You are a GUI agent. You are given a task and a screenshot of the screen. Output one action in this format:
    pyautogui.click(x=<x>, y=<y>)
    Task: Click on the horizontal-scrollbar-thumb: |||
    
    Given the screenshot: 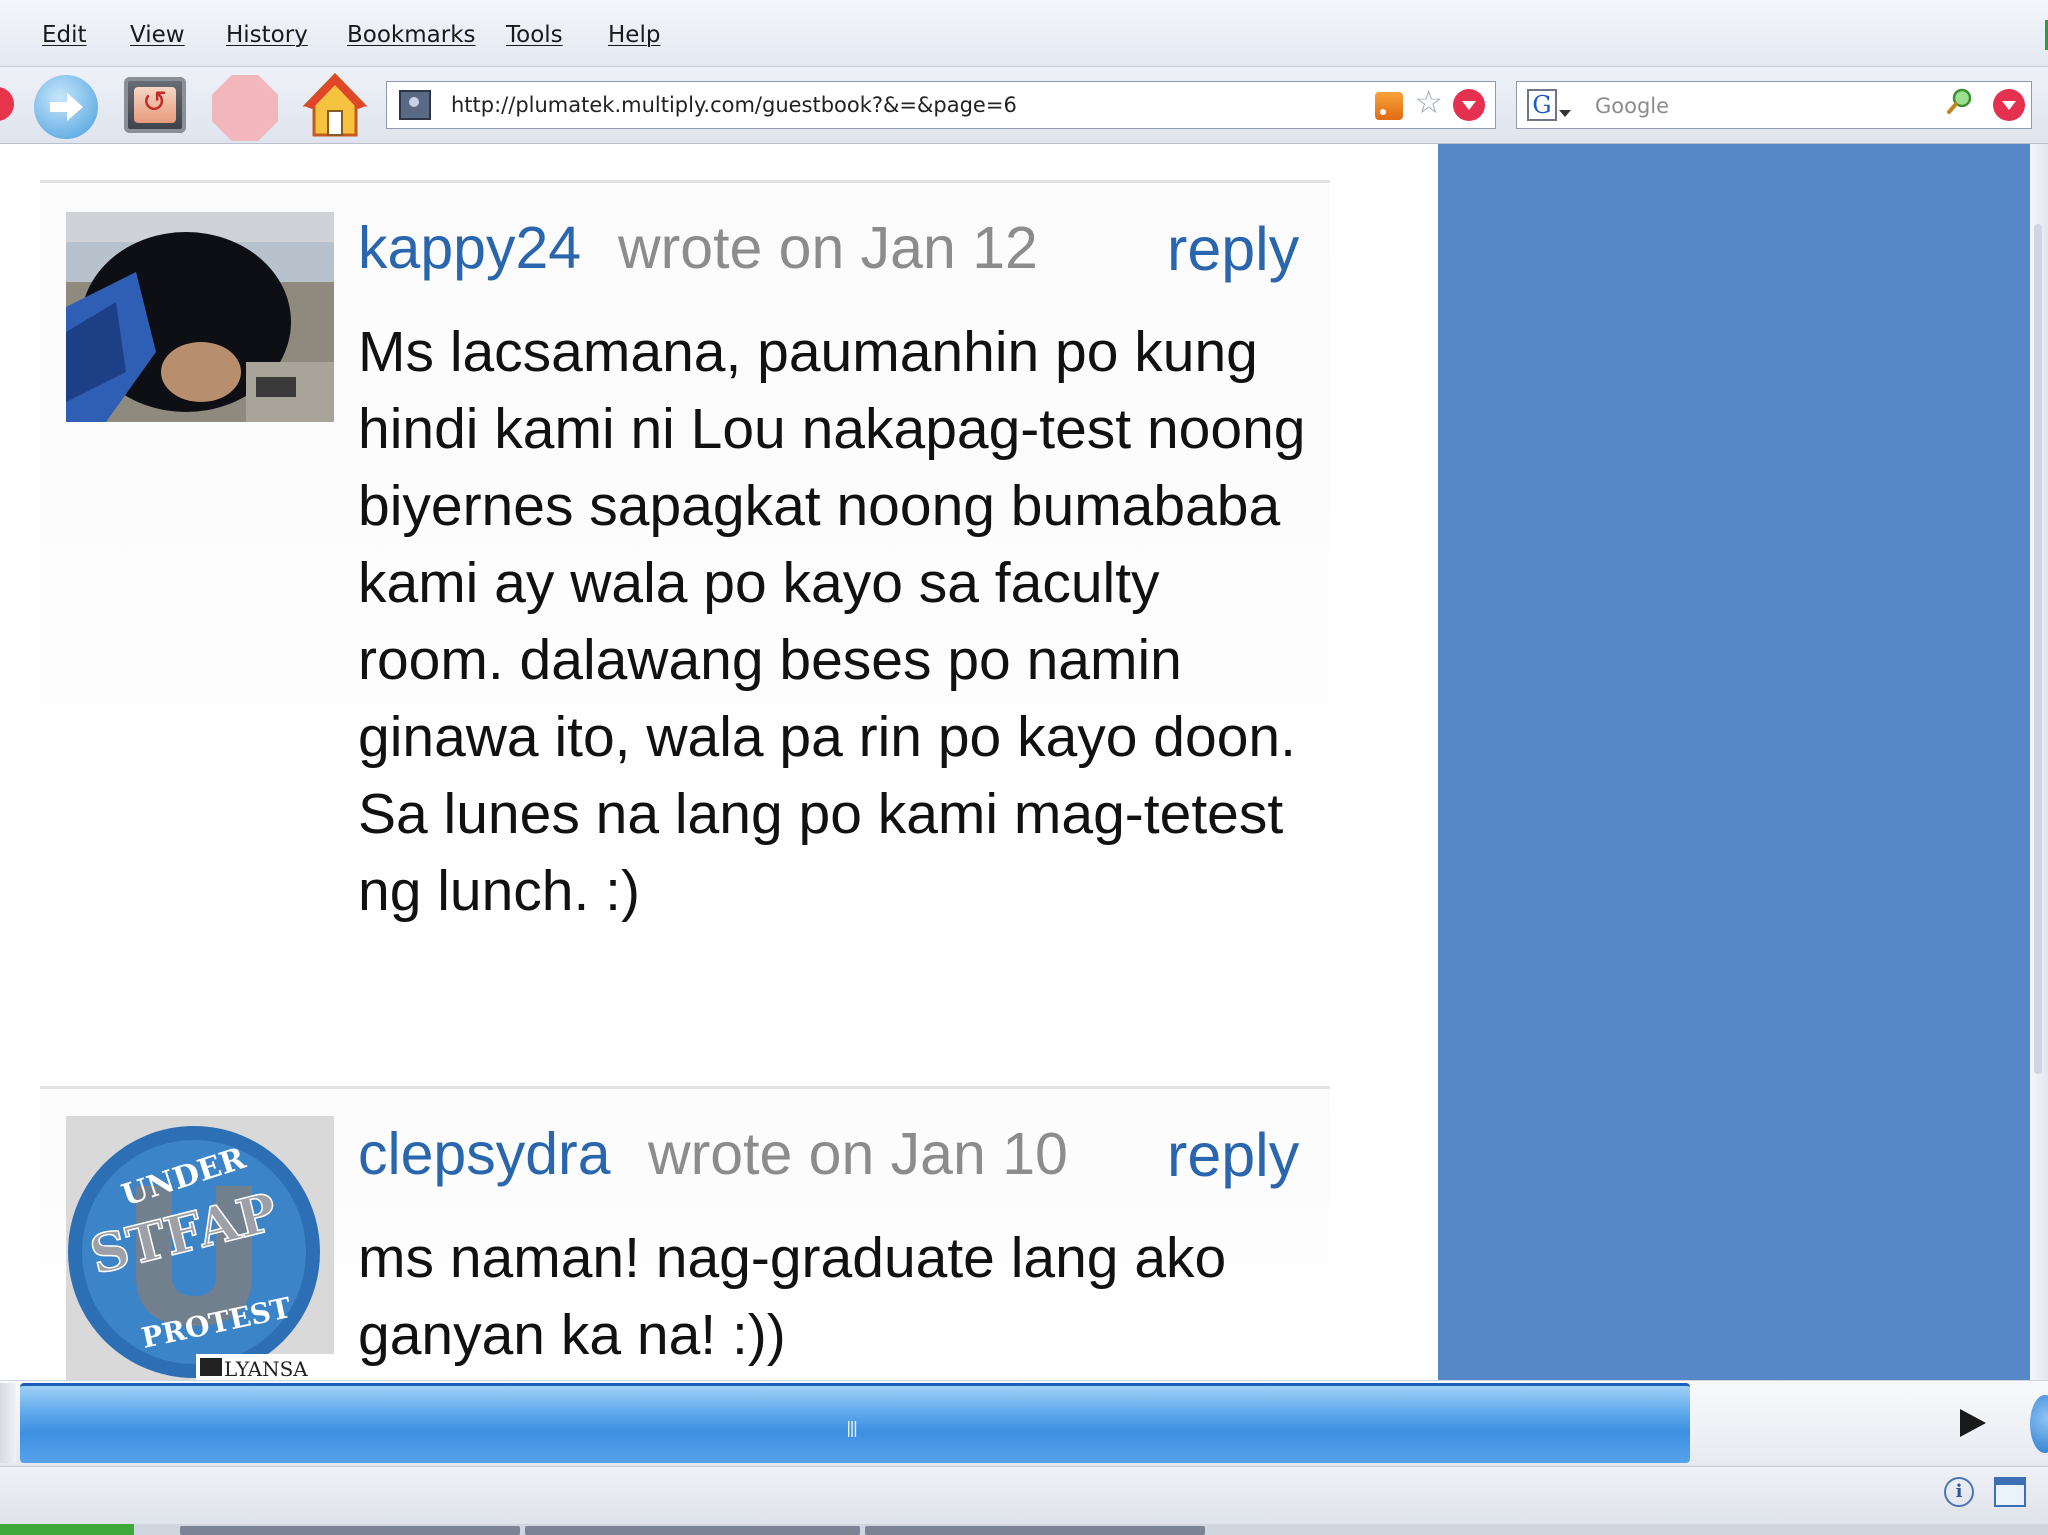 What is the action you would take?
    pyautogui.click(x=855, y=1423)
    